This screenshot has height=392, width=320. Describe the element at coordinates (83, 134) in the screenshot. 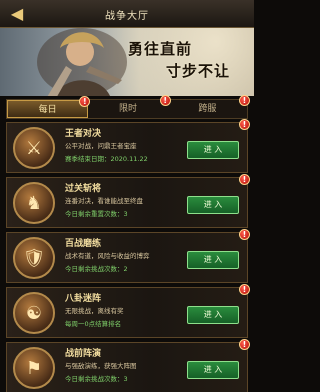

I see `activity-title: 王者对决` at that location.